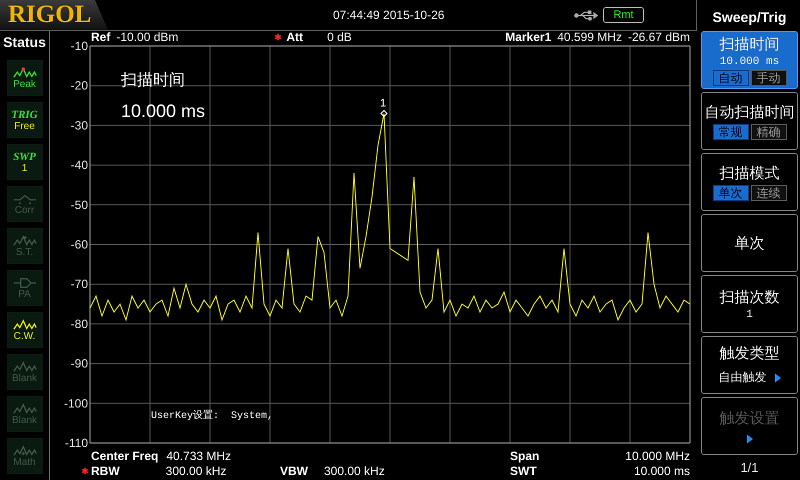  Describe the element at coordinates (294, 471) in the screenshot. I see `setting-label: VBW` at that location.